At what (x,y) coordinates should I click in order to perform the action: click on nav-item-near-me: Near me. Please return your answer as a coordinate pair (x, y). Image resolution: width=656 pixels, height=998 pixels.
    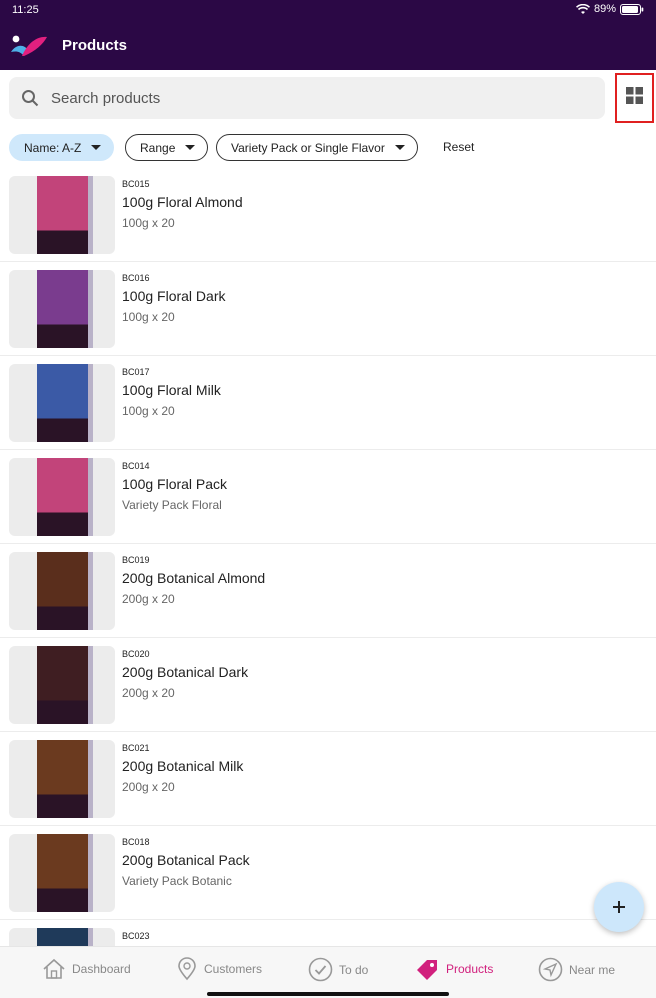
    Looking at the image, I should click on (576, 969).